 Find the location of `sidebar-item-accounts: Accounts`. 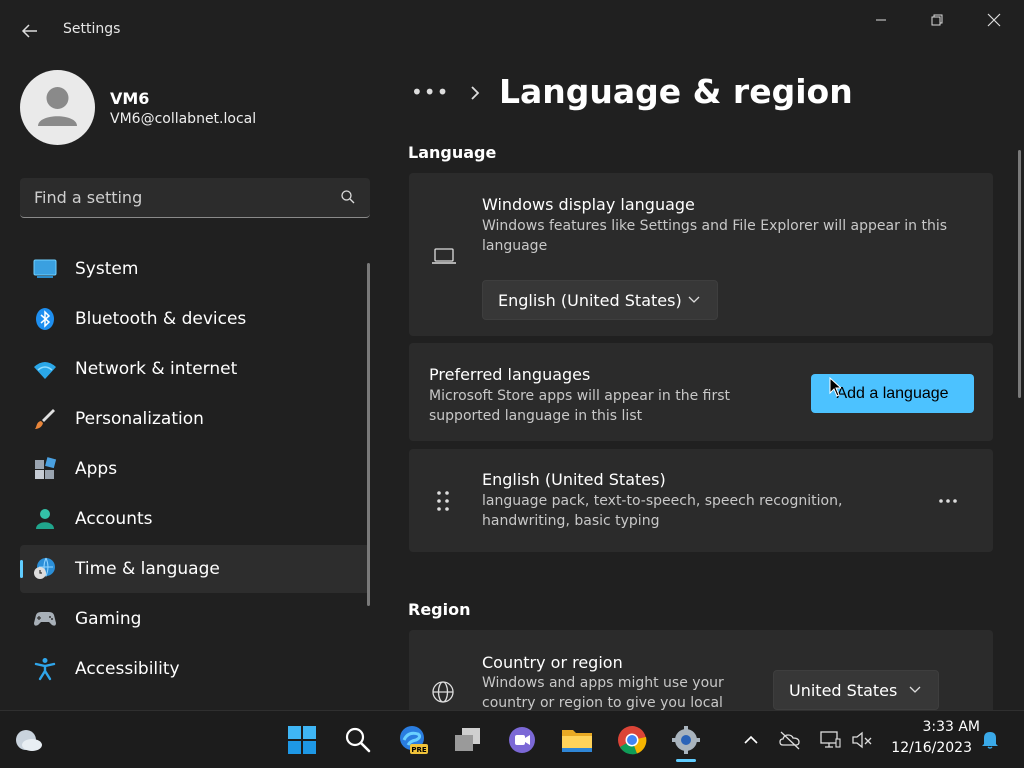

sidebar-item-accounts: Accounts is located at coordinates (195, 519).